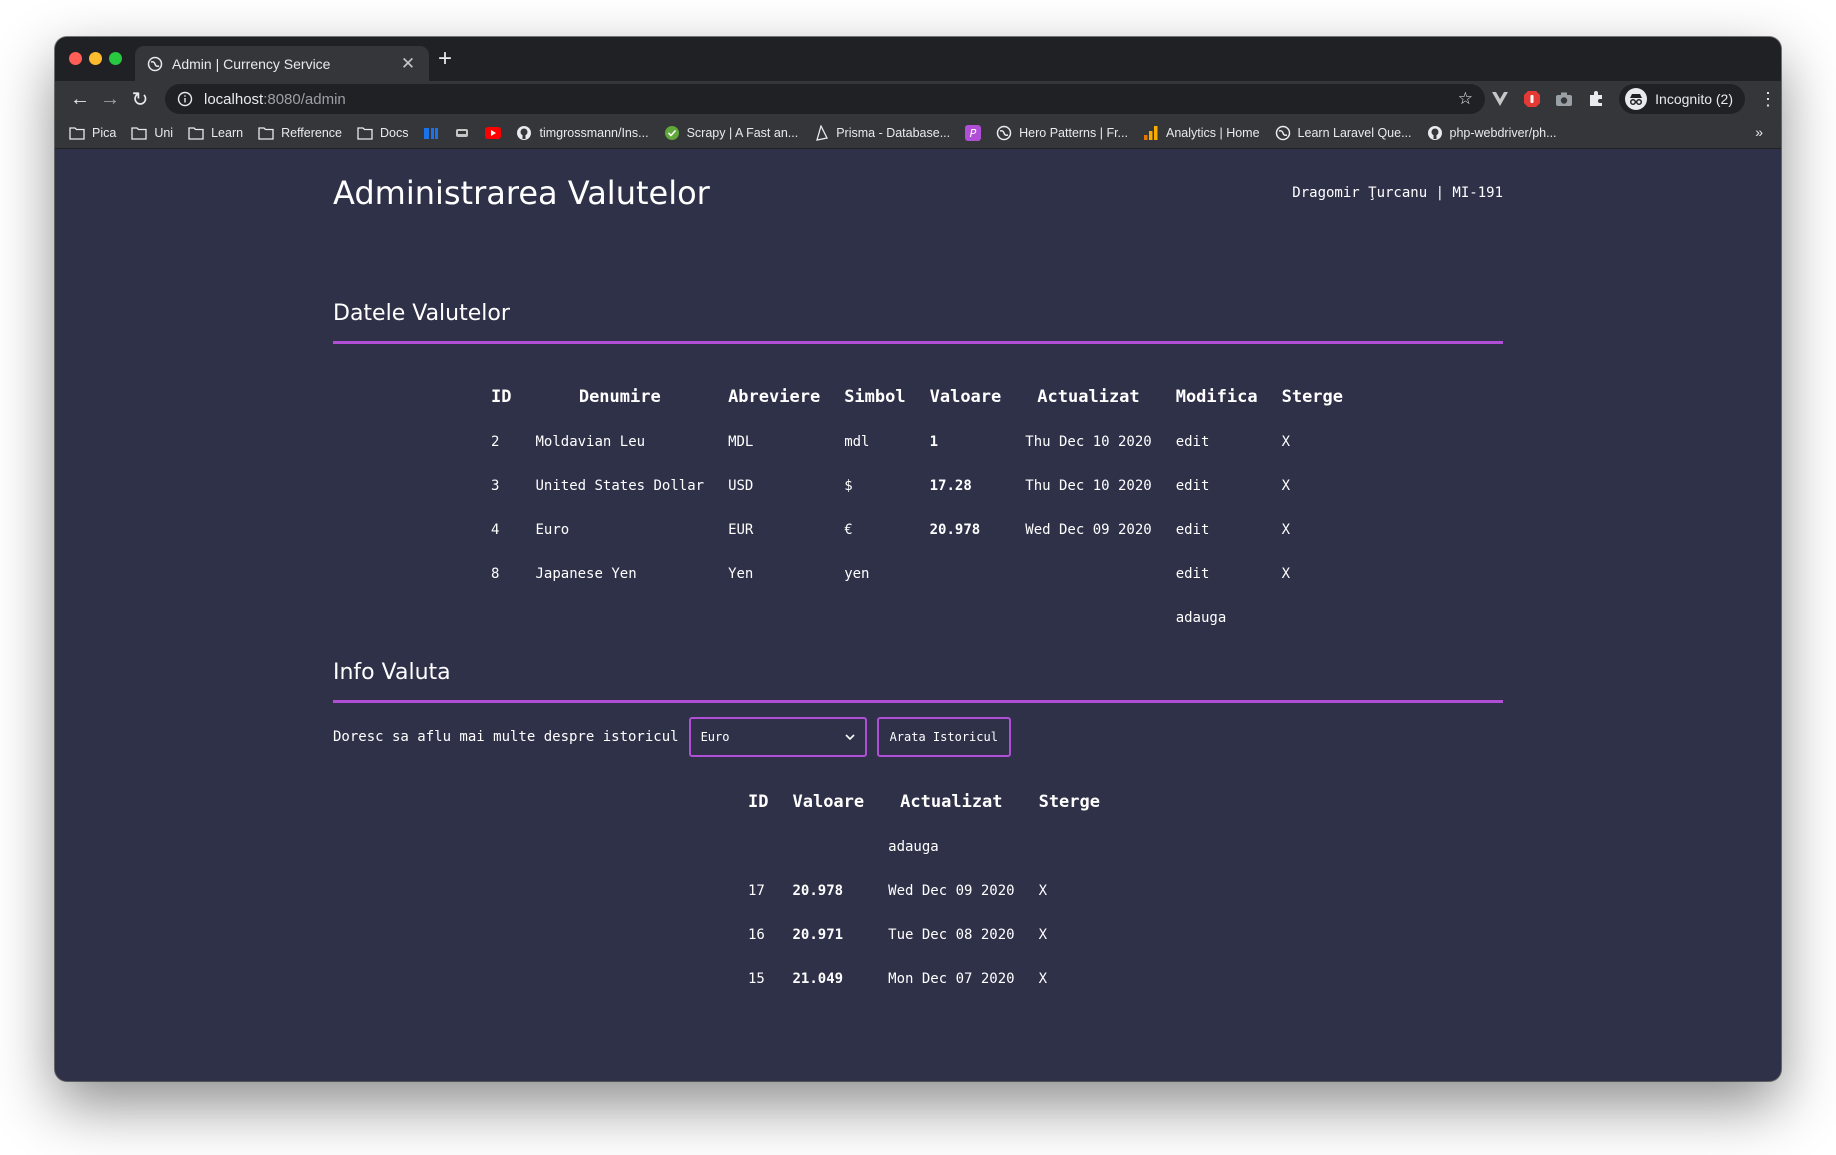  I want to click on adblock-icon, so click(1532, 99).